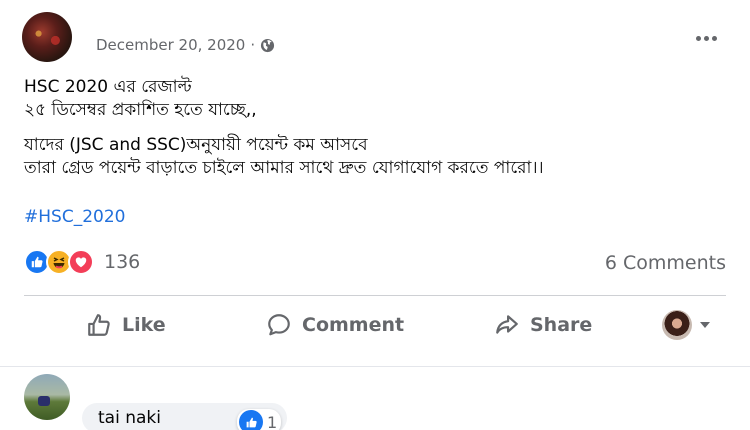  I want to click on thumbs-up-icon, so click(99, 325).